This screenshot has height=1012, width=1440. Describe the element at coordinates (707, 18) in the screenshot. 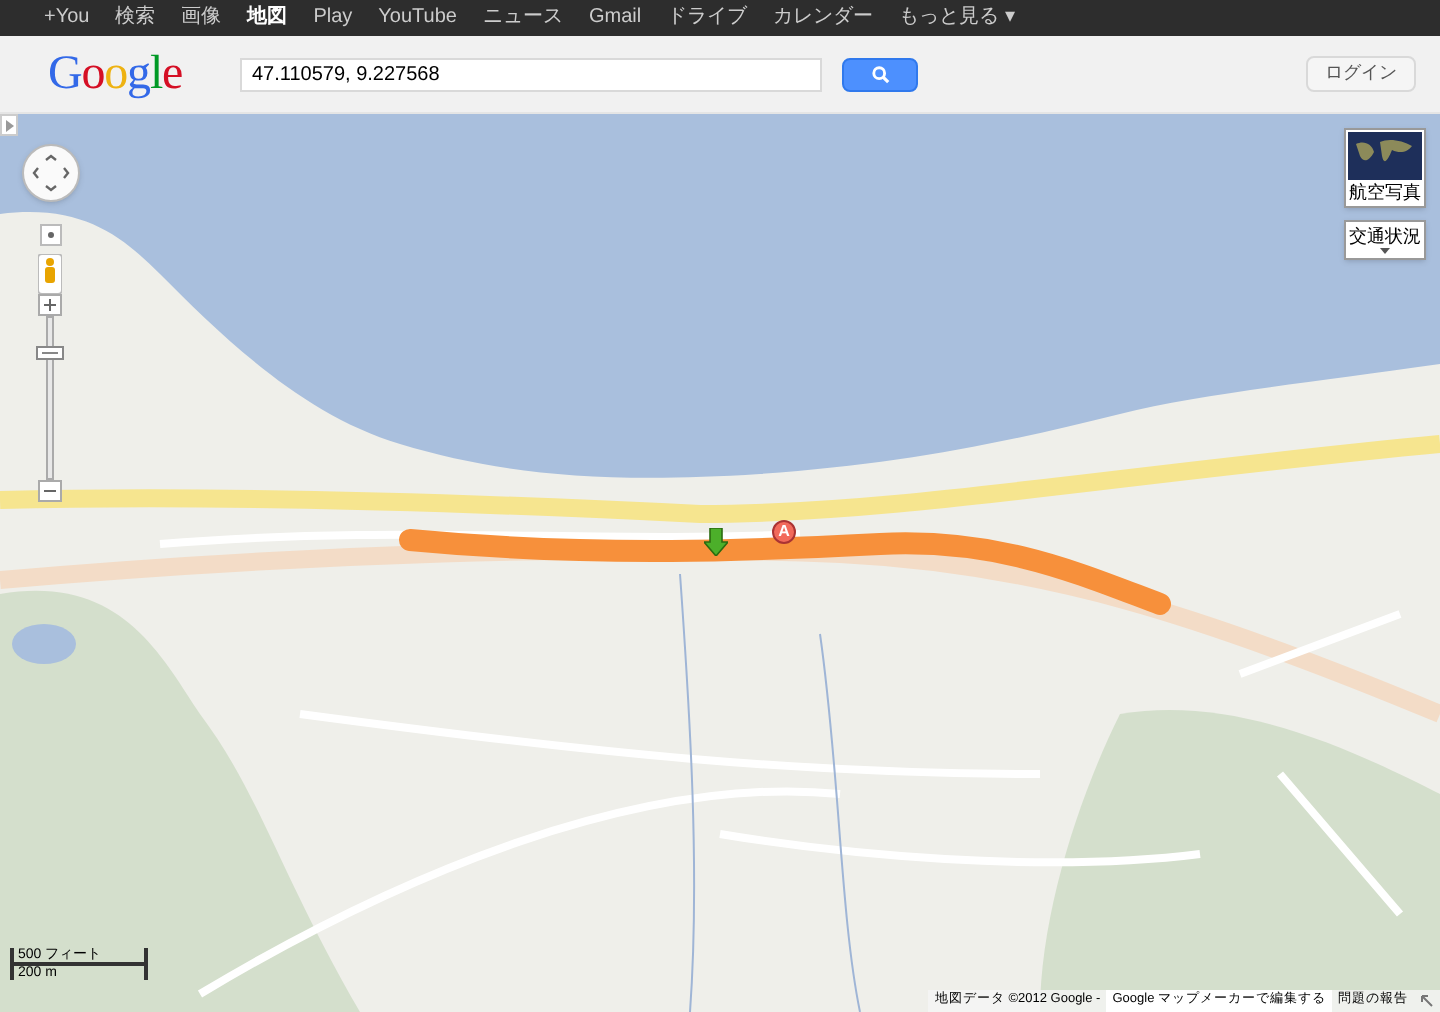

I see `nav-link: ドライブ` at that location.